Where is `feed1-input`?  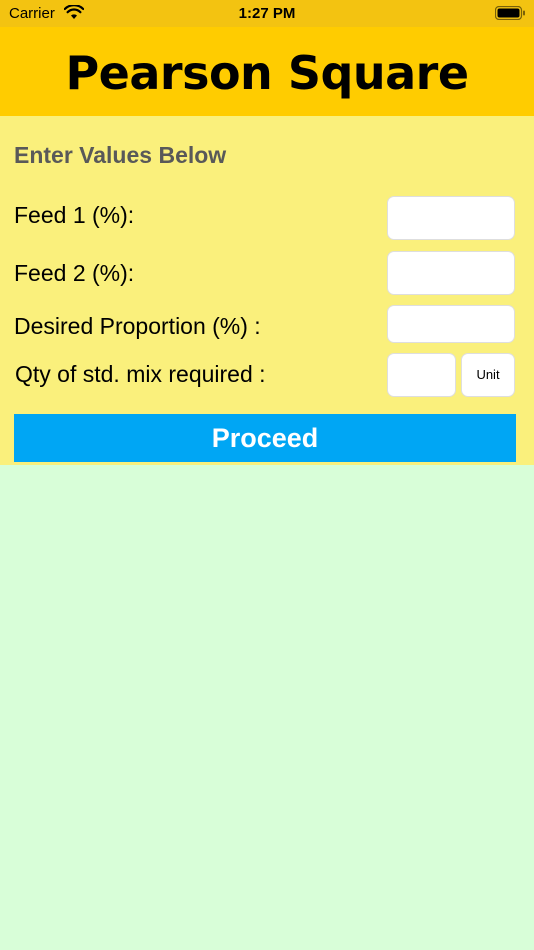 feed1-input is located at coordinates (451, 218).